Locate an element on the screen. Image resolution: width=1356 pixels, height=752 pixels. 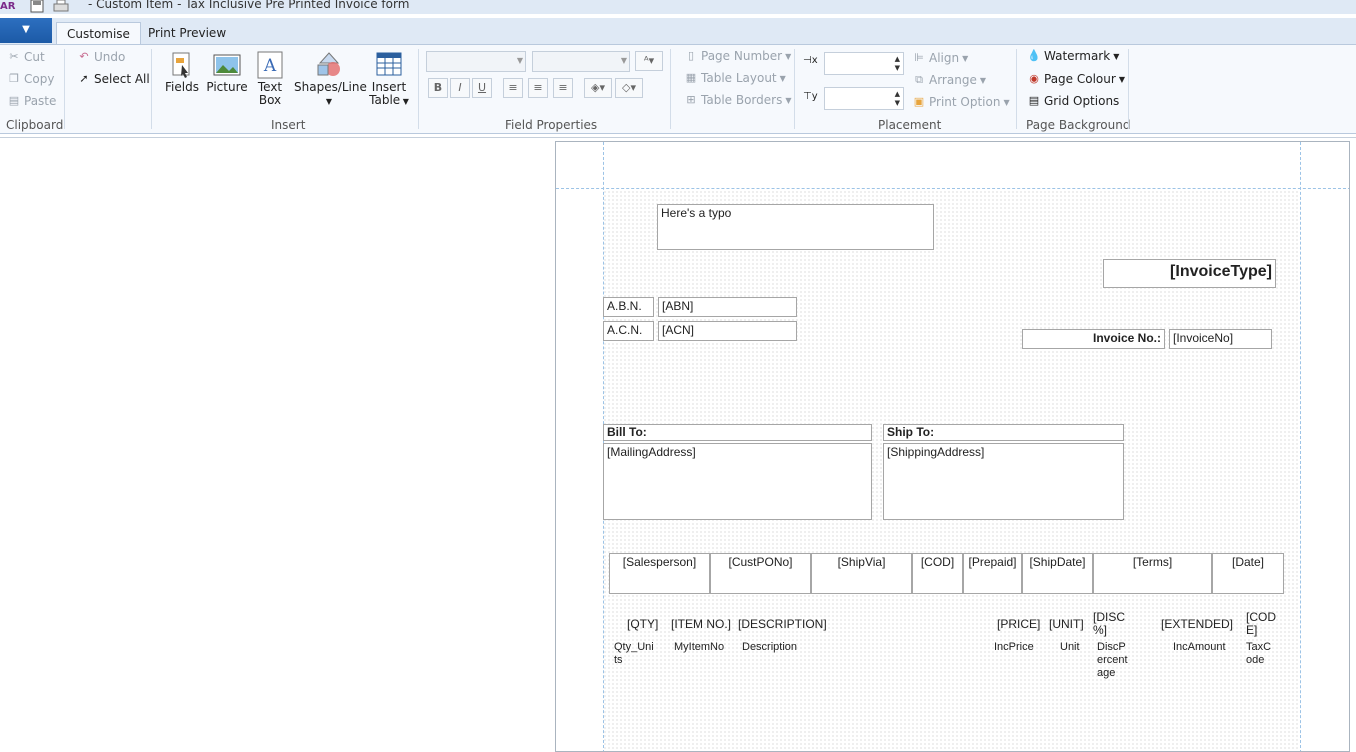
unit-header: [UNIT] is located at coordinates (1066, 624).